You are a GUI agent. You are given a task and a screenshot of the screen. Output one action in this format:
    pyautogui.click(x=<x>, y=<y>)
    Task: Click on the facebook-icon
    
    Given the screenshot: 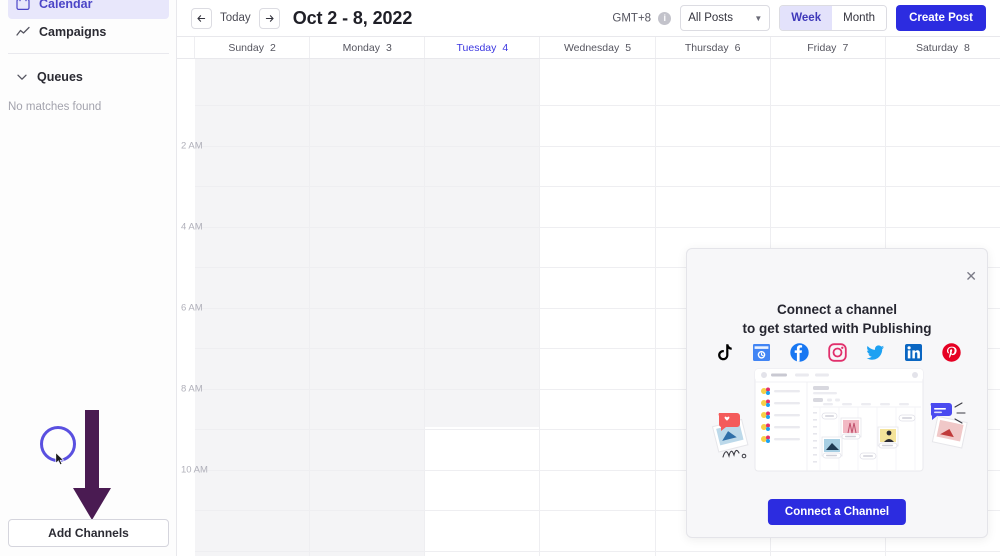 What is the action you would take?
    pyautogui.click(x=799, y=352)
    